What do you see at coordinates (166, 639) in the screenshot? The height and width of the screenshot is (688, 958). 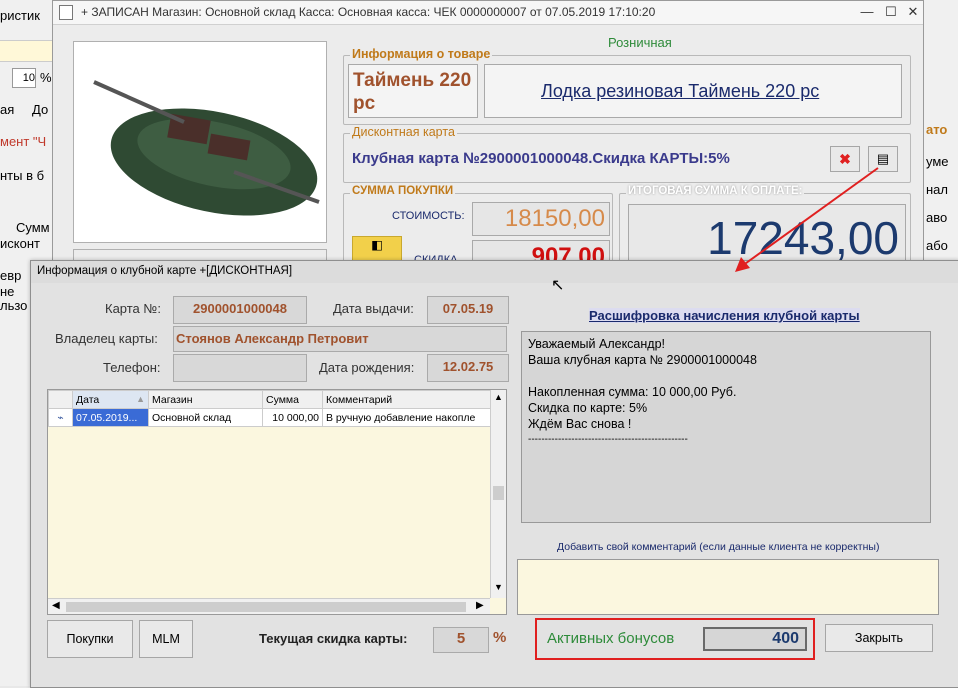 I see `mlm-button: MLM` at bounding box center [166, 639].